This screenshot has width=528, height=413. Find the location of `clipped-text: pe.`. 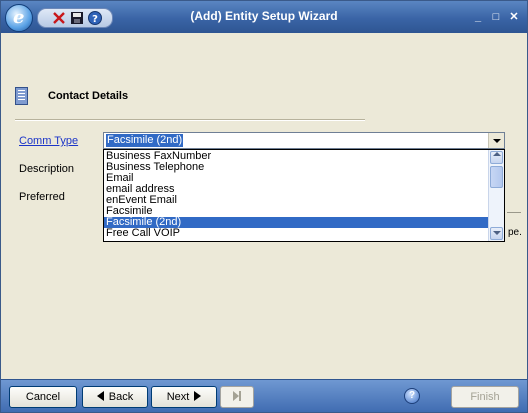

clipped-text: pe. is located at coordinates (515, 232).